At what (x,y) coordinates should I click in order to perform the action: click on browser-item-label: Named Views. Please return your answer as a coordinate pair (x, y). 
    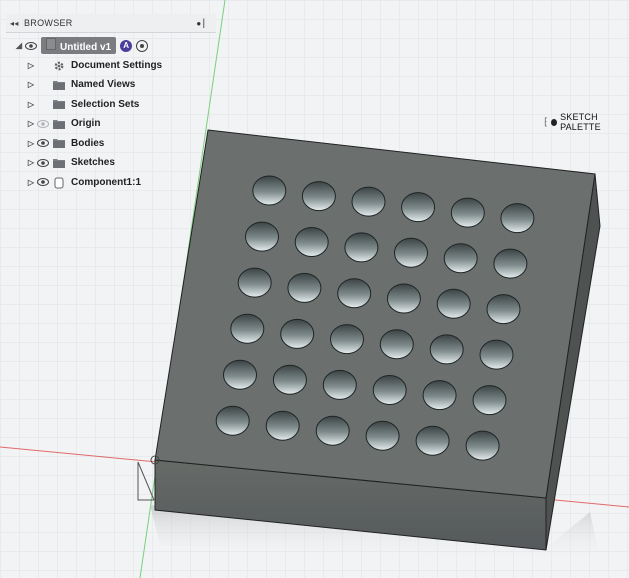
    Looking at the image, I should click on (103, 85).